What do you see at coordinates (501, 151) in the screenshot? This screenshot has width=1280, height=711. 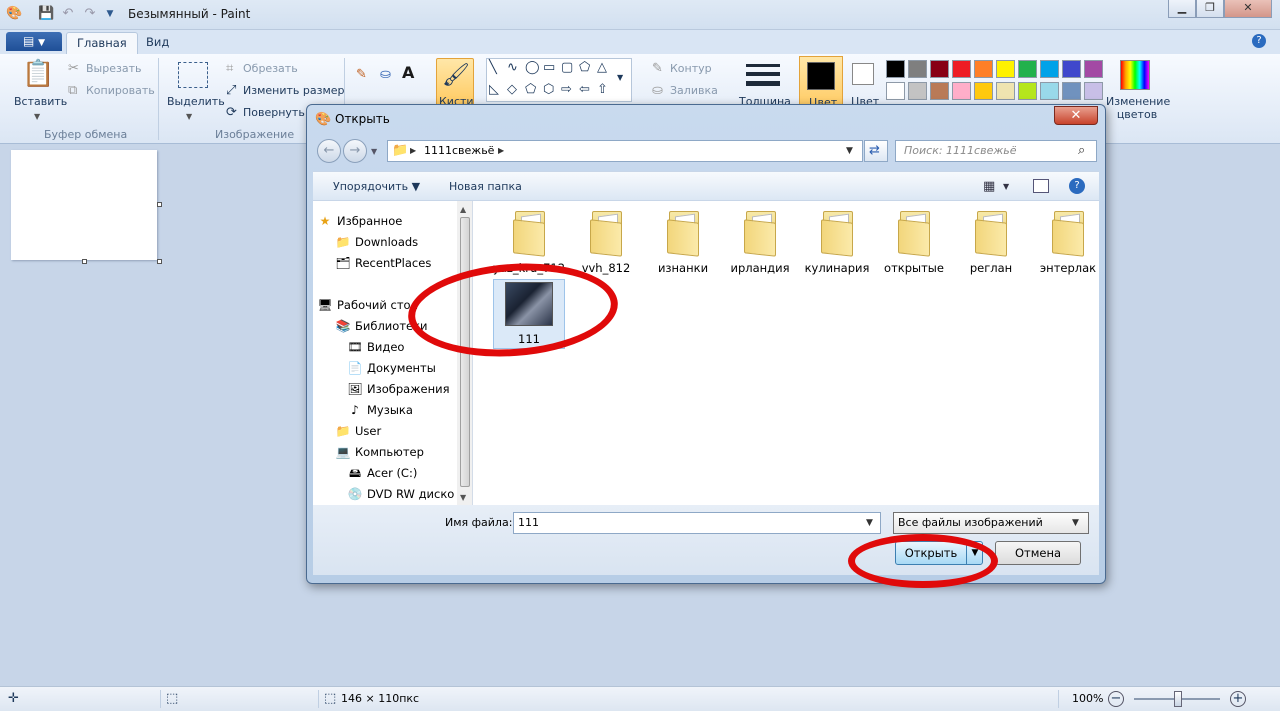 I see `breadcrumb-chevron-icon: ▶` at bounding box center [501, 151].